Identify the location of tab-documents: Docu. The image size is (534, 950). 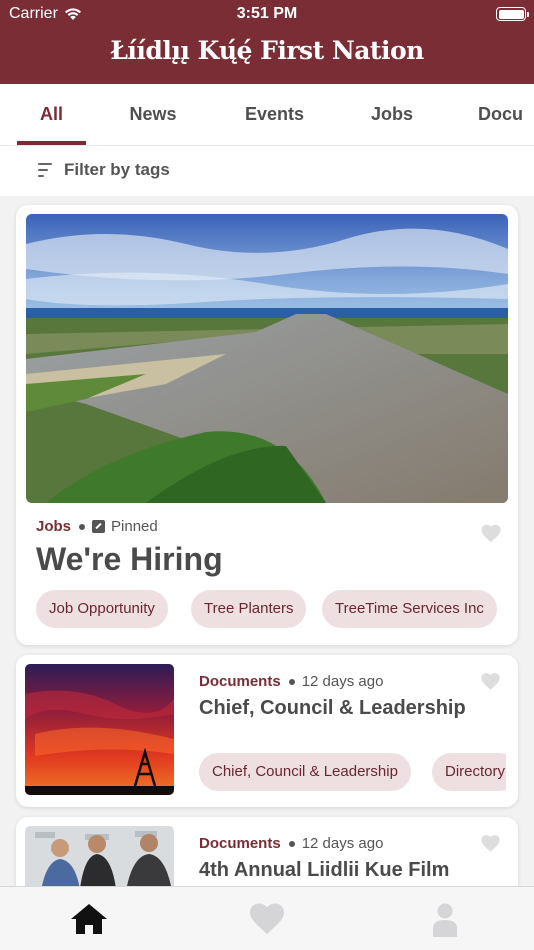
(506, 114).